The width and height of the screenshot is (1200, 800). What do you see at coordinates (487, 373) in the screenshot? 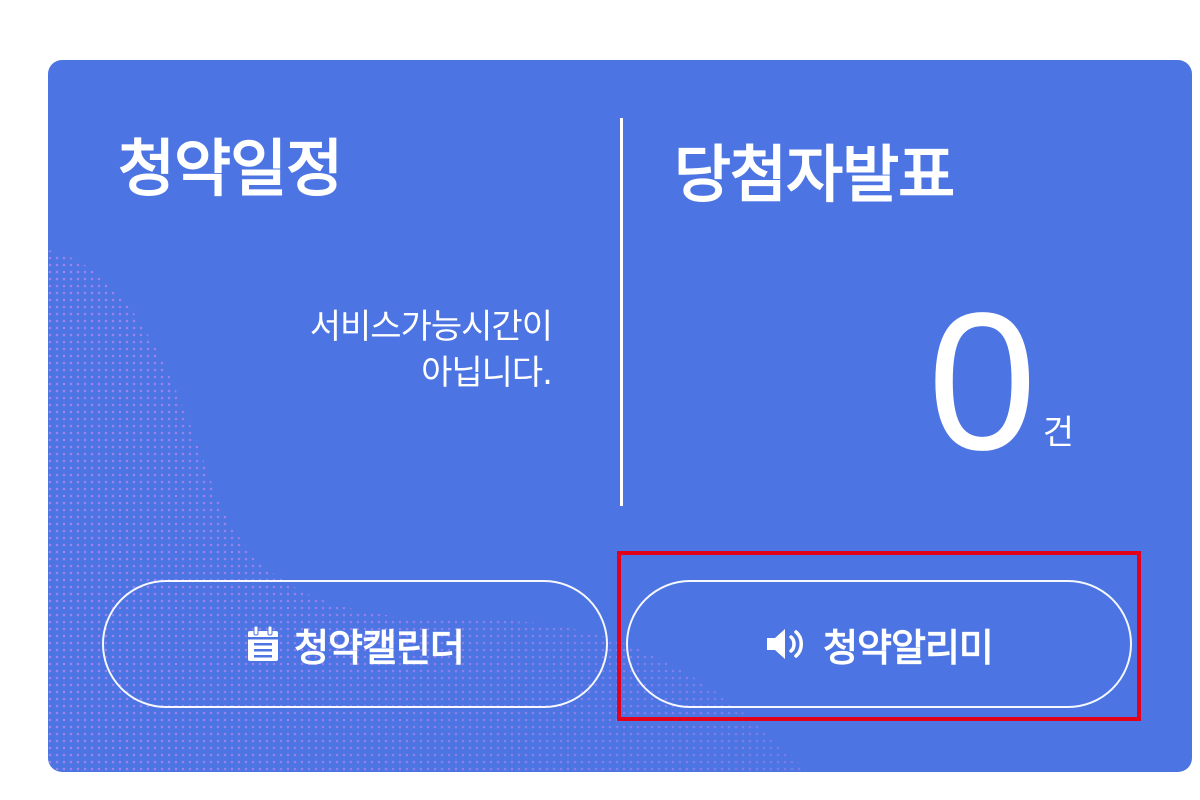
I see `notice-line-2: 아닙니다.` at bounding box center [487, 373].